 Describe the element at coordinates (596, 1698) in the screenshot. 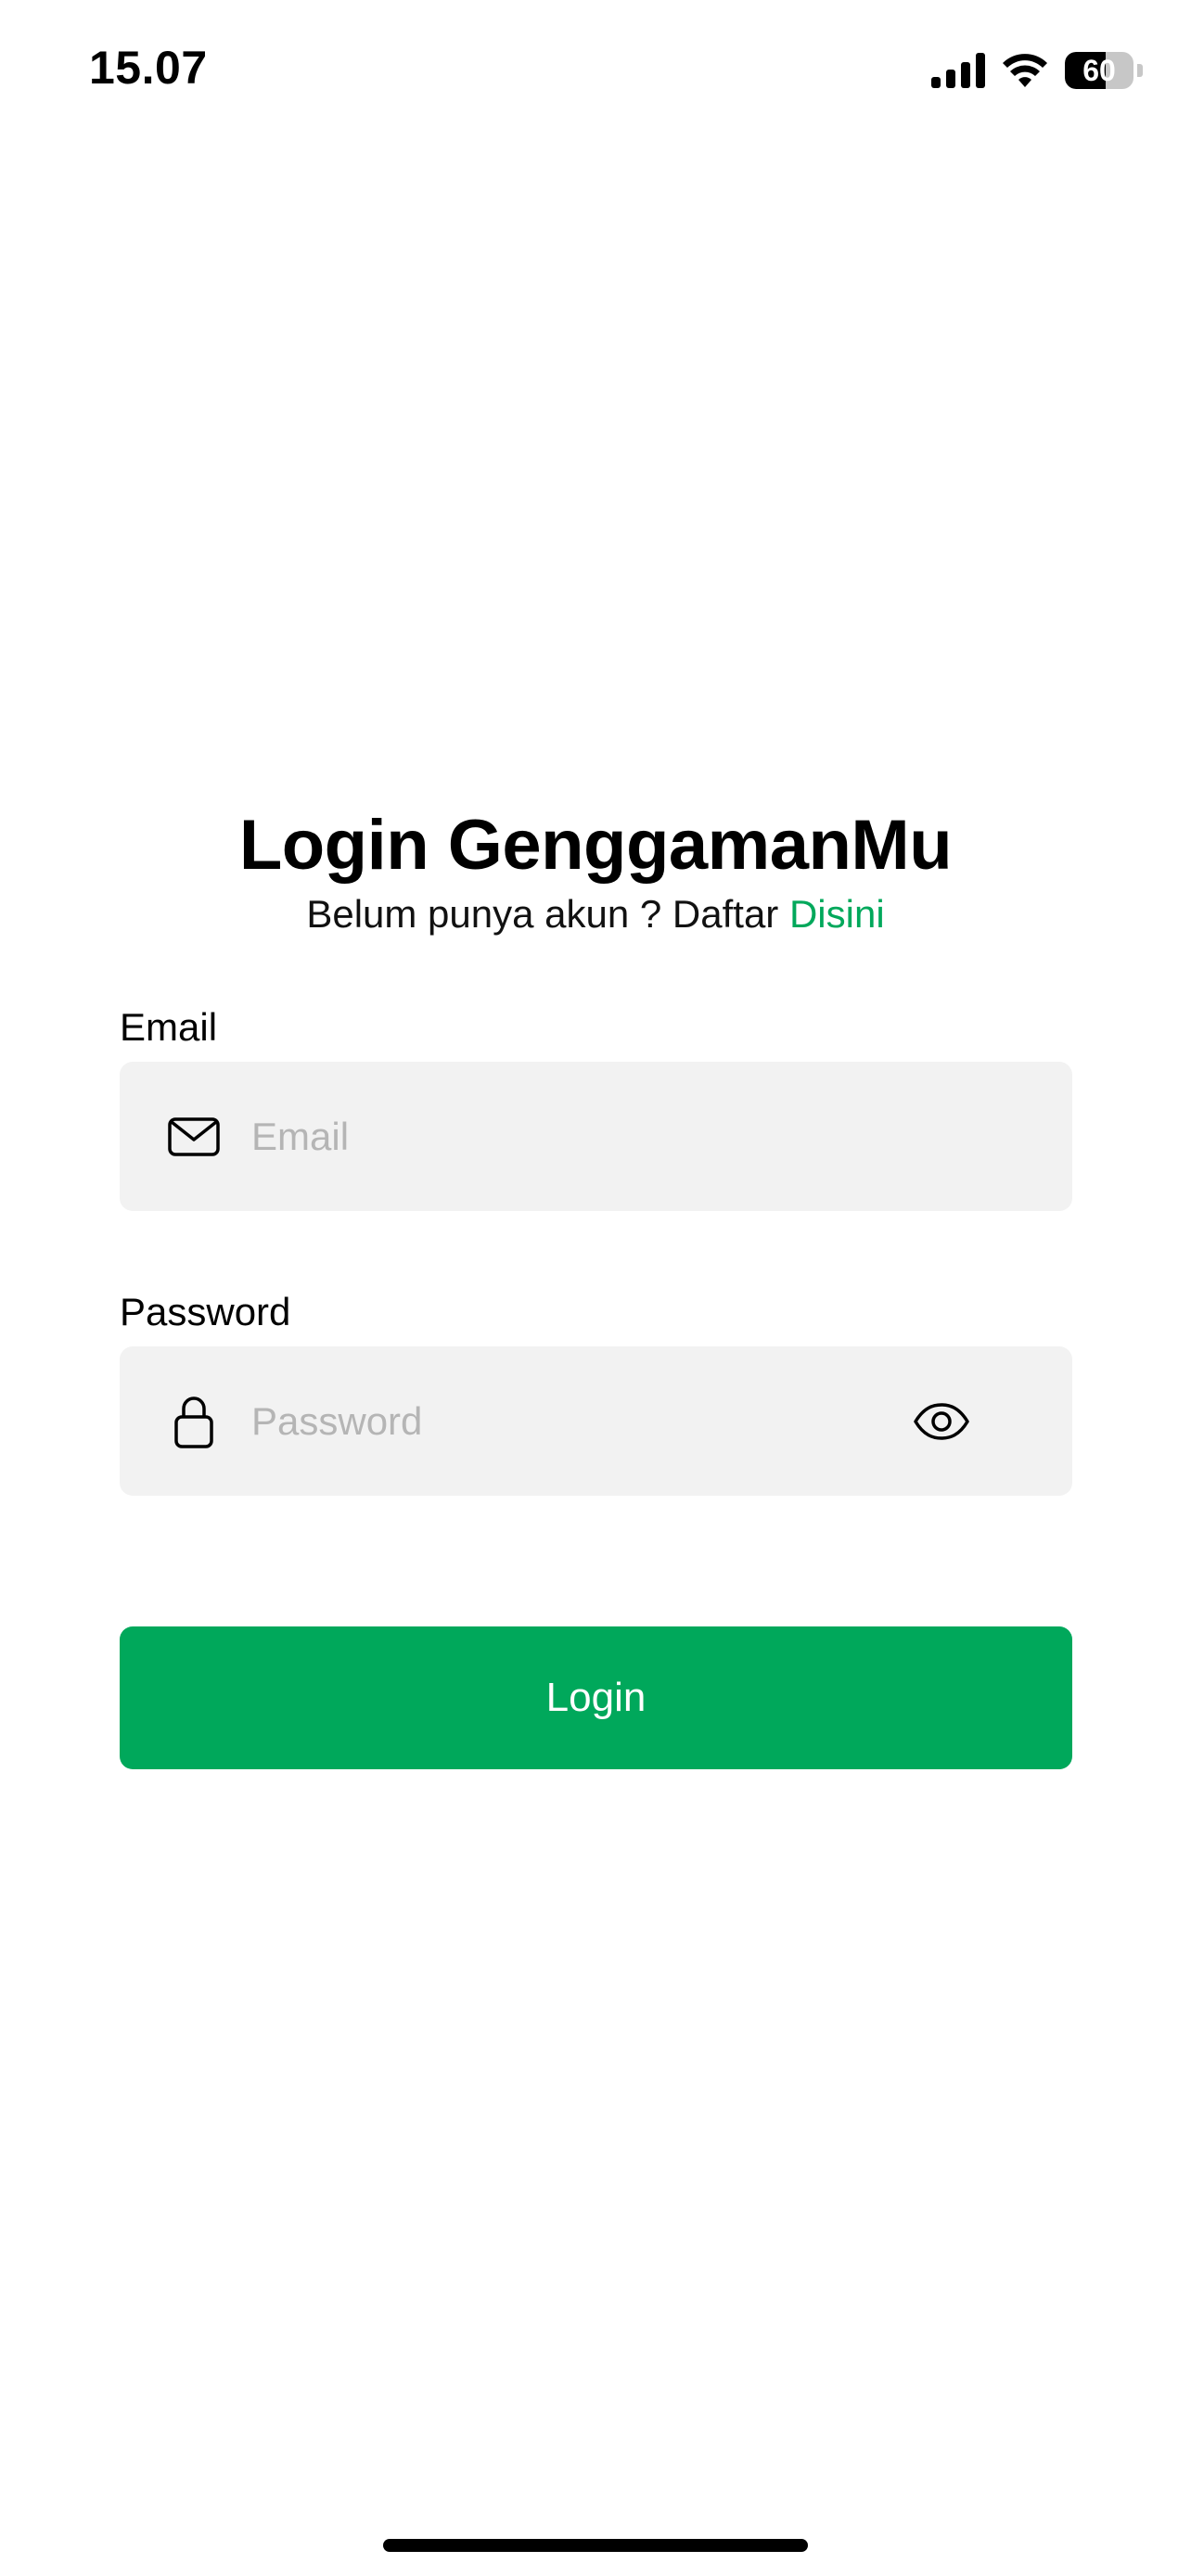

I see `login-button: Login` at that location.